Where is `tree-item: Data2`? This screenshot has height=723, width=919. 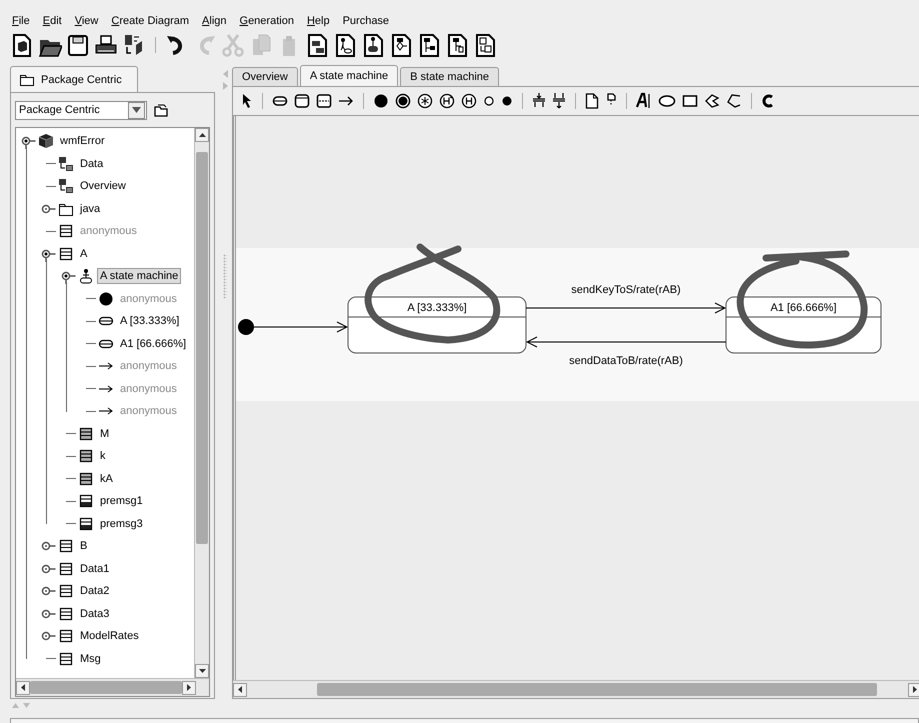 tree-item: Data2 is located at coordinates (94, 591).